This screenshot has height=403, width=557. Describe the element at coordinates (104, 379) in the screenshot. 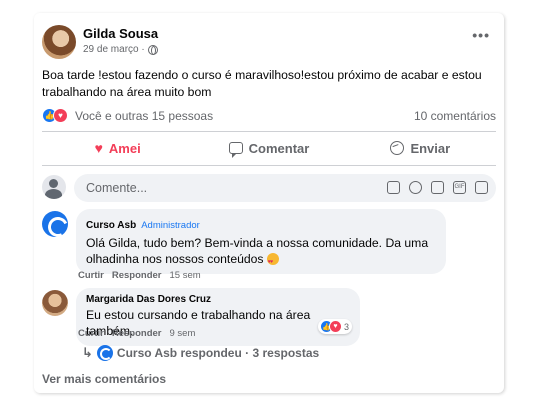

I see `see-more-comments-link: Ver mais comentários` at that location.